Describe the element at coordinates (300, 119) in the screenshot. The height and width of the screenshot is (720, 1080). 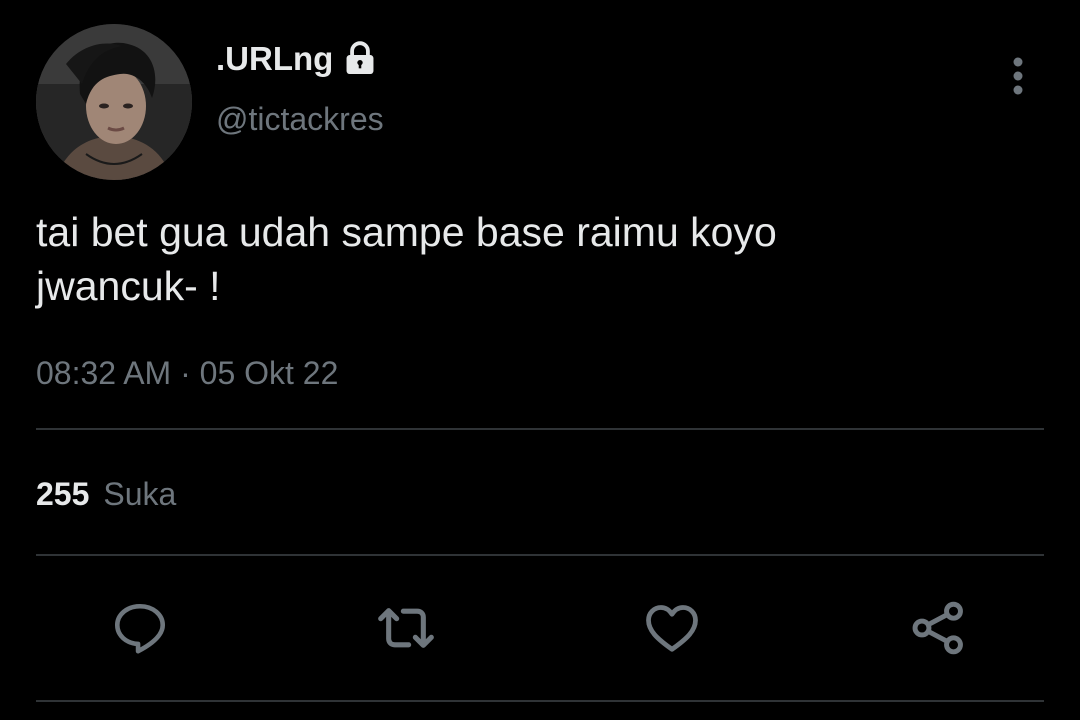
I see `user-handle: @tictackres` at that location.